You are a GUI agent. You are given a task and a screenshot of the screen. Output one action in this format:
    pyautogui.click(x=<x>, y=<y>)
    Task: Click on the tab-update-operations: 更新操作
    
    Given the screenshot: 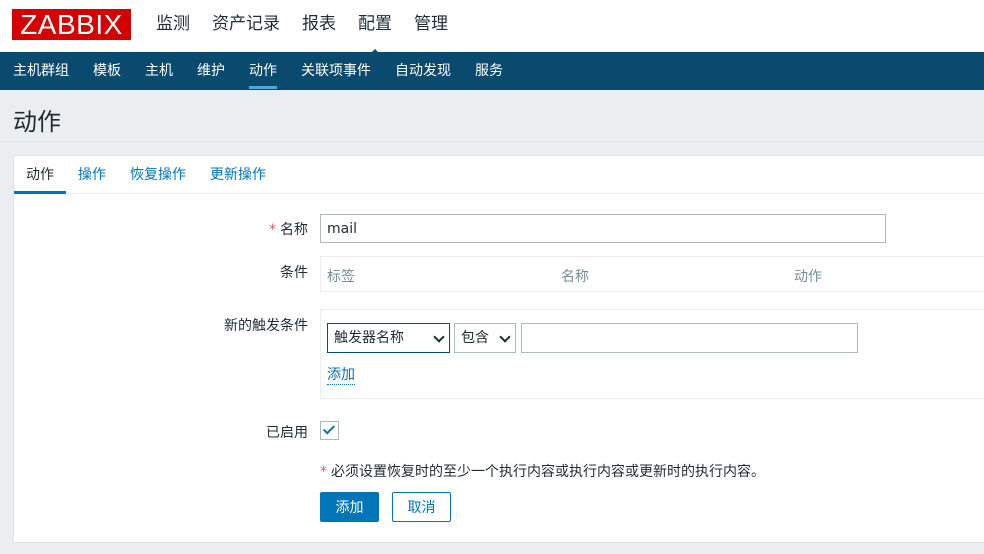 What is the action you would take?
    pyautogui.click(x=238, y=174)
    